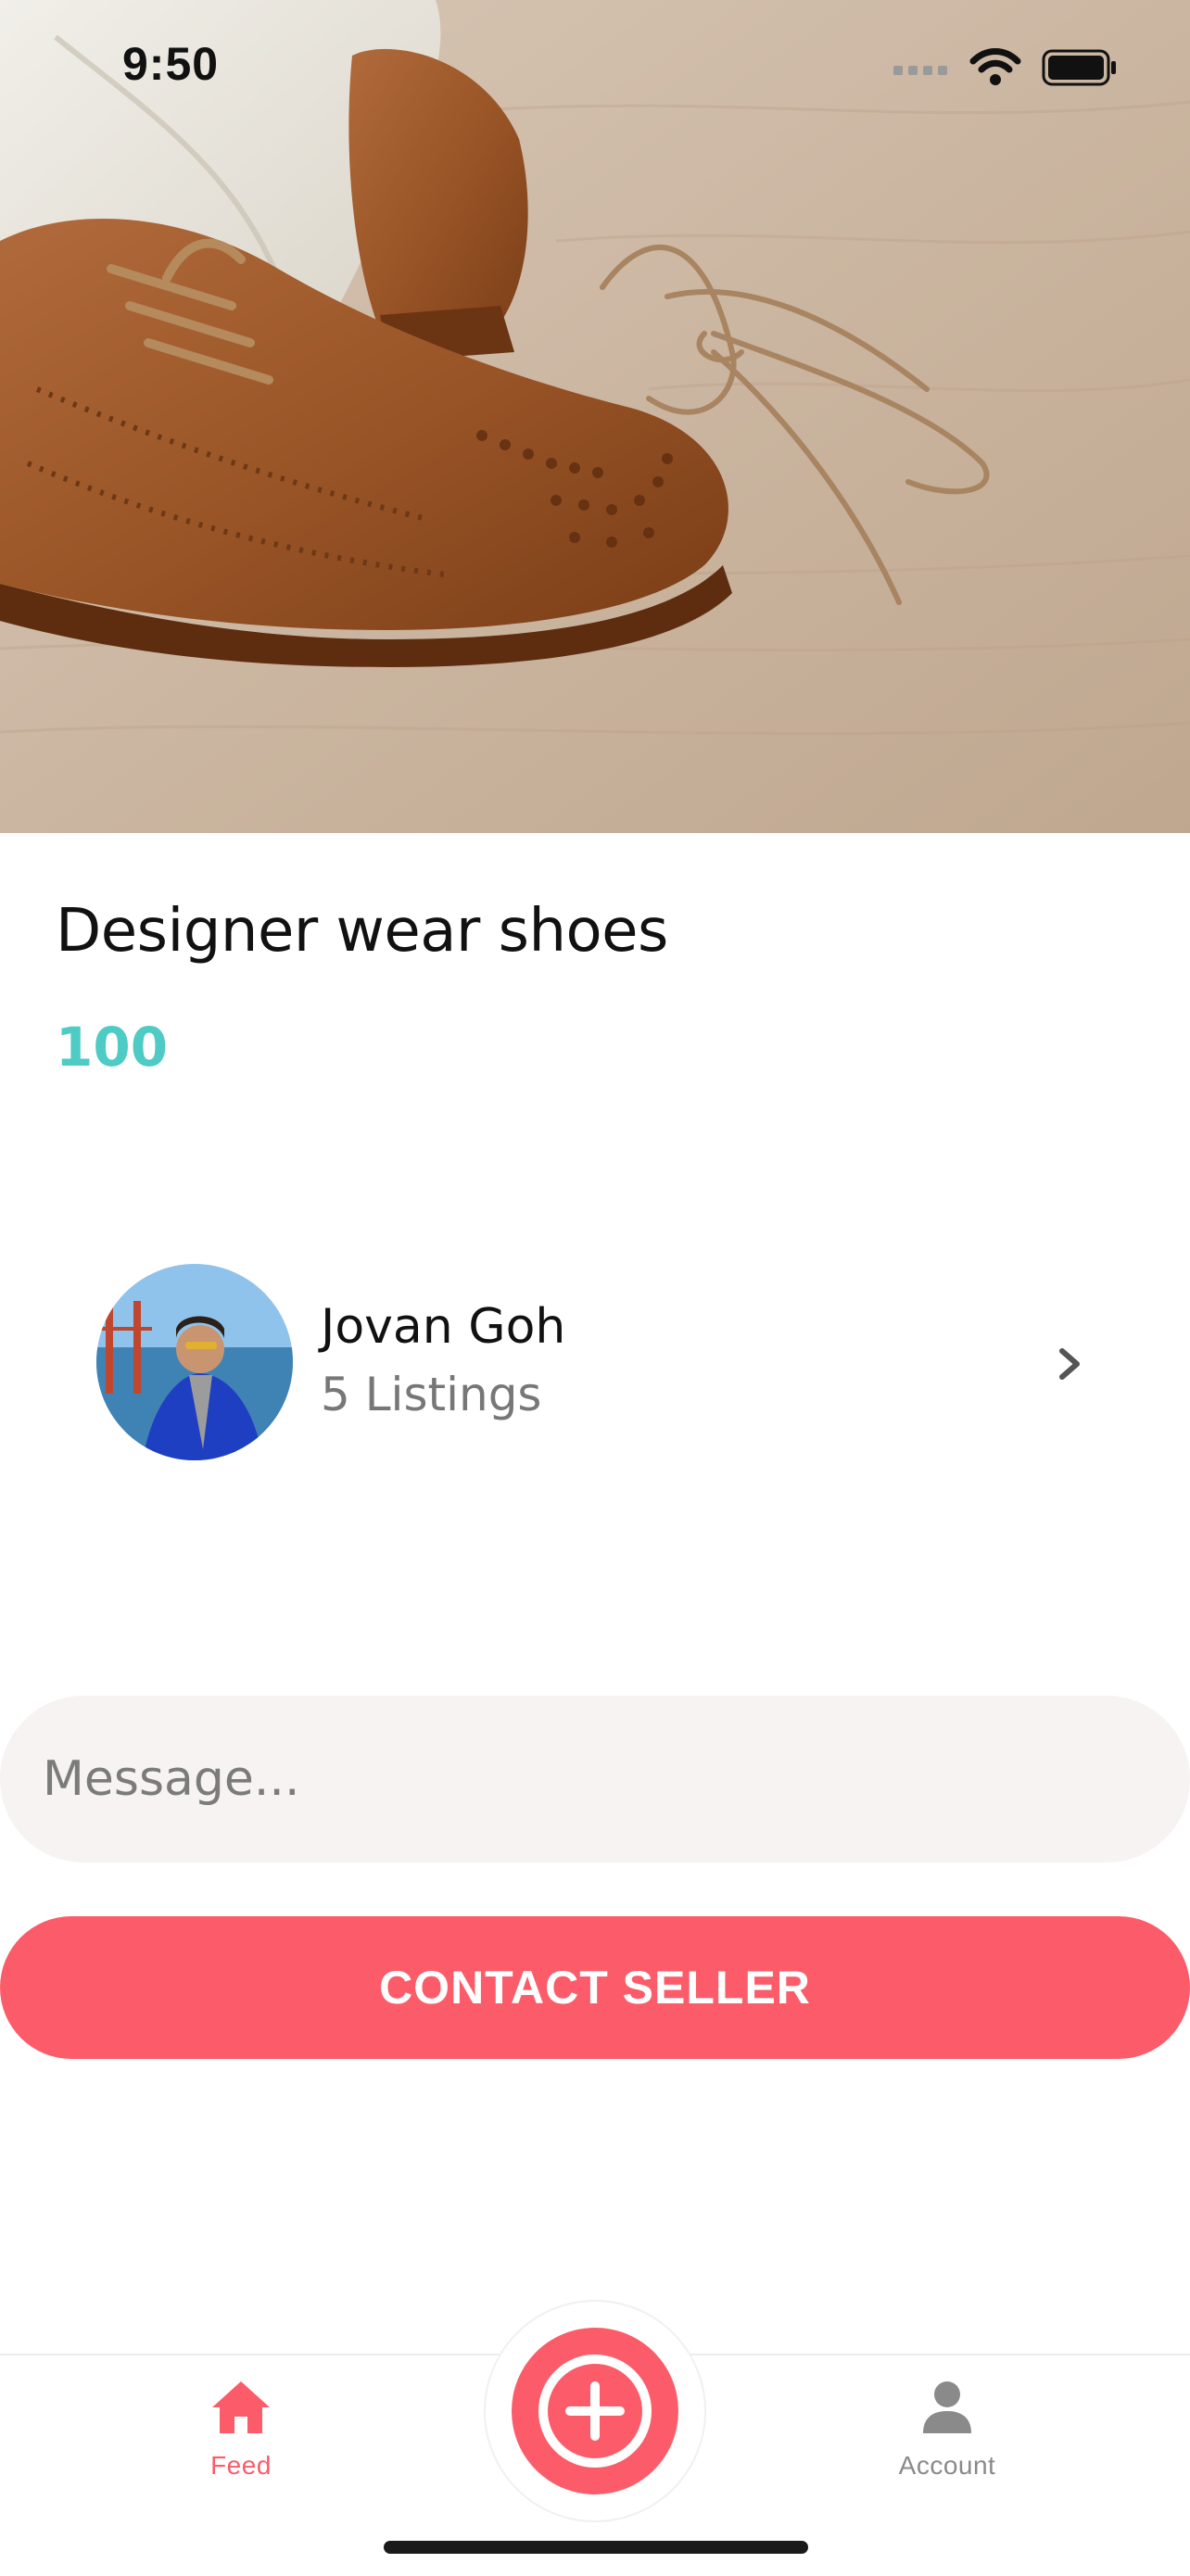  I want to click on product-title: Designer wear shoes, so click(362, 932).